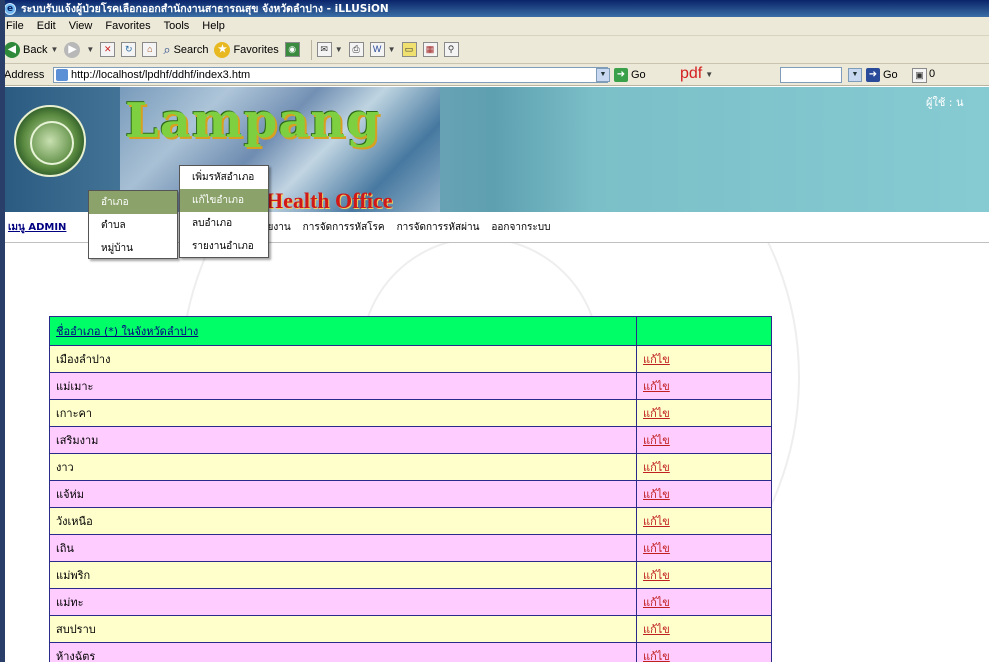  Describe the element at coordinates (343, 548) in the screenshot. I see `district-name-cell: เถิน` at that location.